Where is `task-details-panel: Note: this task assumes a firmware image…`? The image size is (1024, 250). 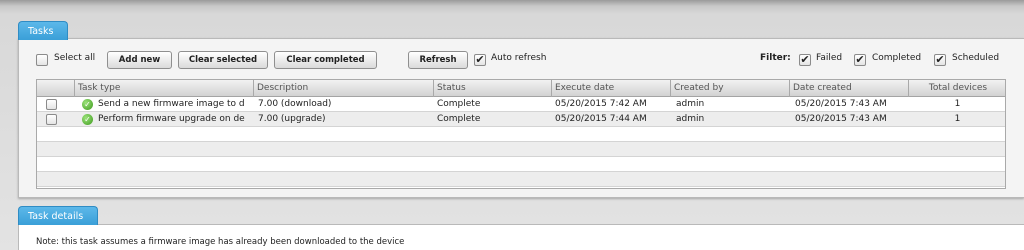 task-details-panel: Note: this task assumes a firmware image… is located at coordinates (521, 237).